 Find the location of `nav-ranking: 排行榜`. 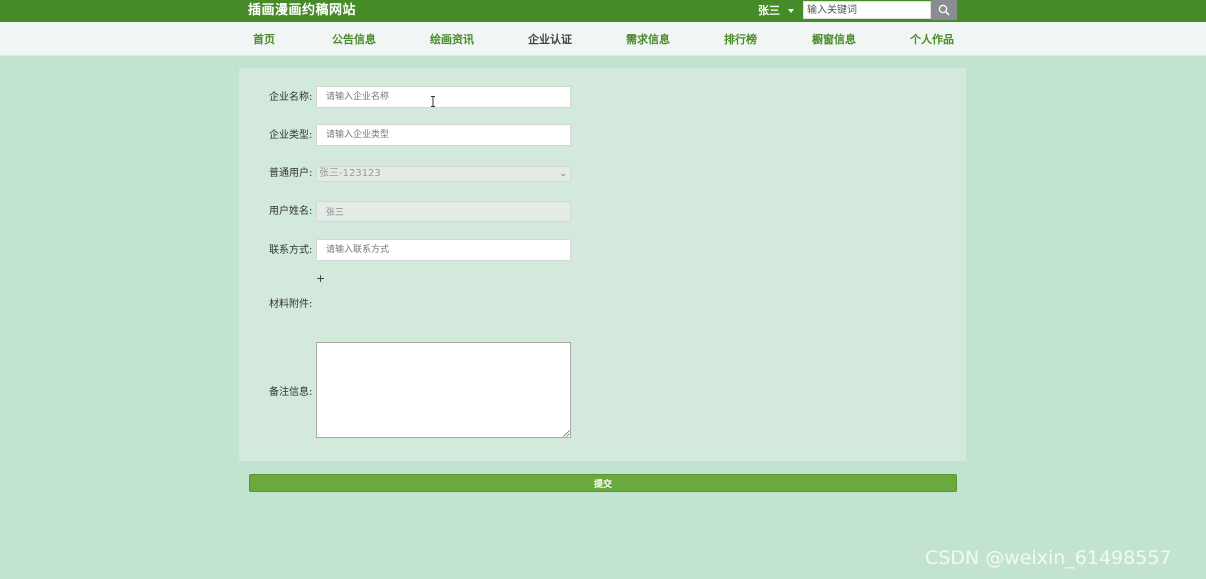

nav-ranking: 排行榜 is located at coordinates (740, 38).